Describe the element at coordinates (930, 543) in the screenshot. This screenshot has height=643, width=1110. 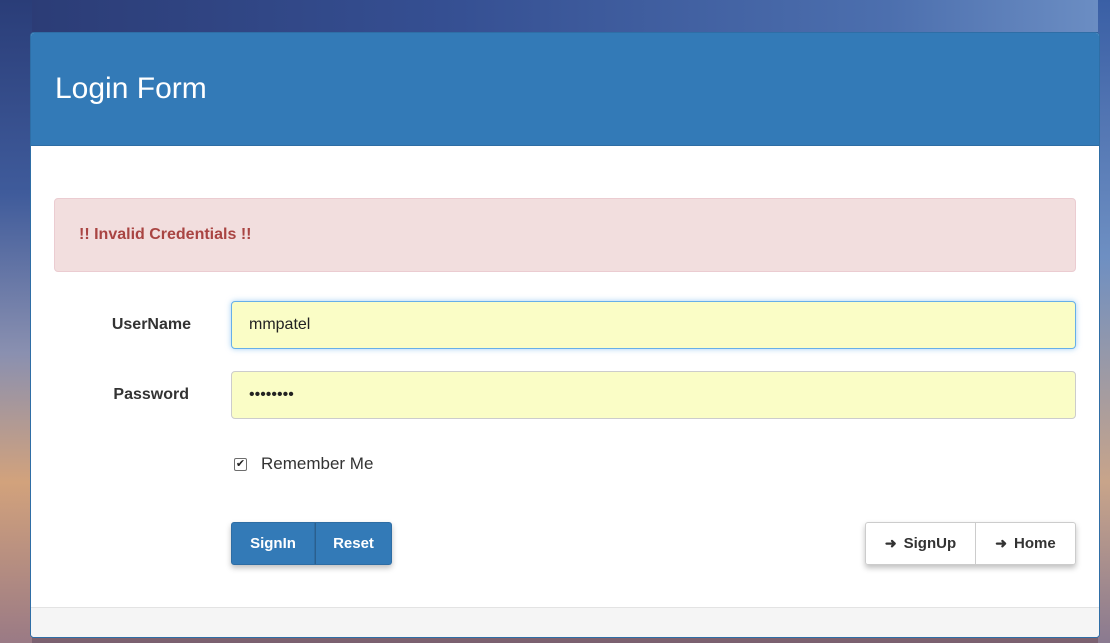
I see `signup-button-label: SignUp` at that location.